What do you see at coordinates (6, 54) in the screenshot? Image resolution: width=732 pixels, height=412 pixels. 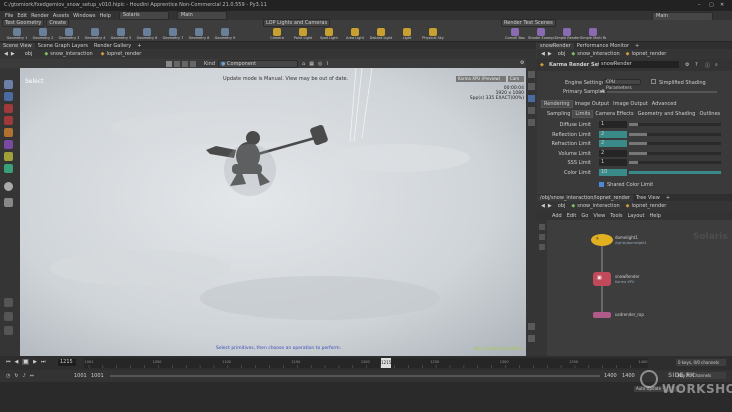 I see `back-icon: ◀` at bounding box center [6, 54].